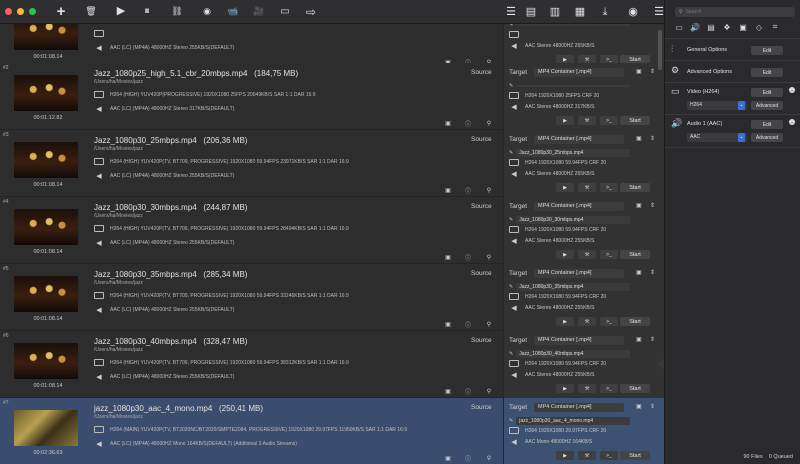 The width and height of the screenshot is (800, 464). I want to click on package-icon: ❖, so click(727, 27).